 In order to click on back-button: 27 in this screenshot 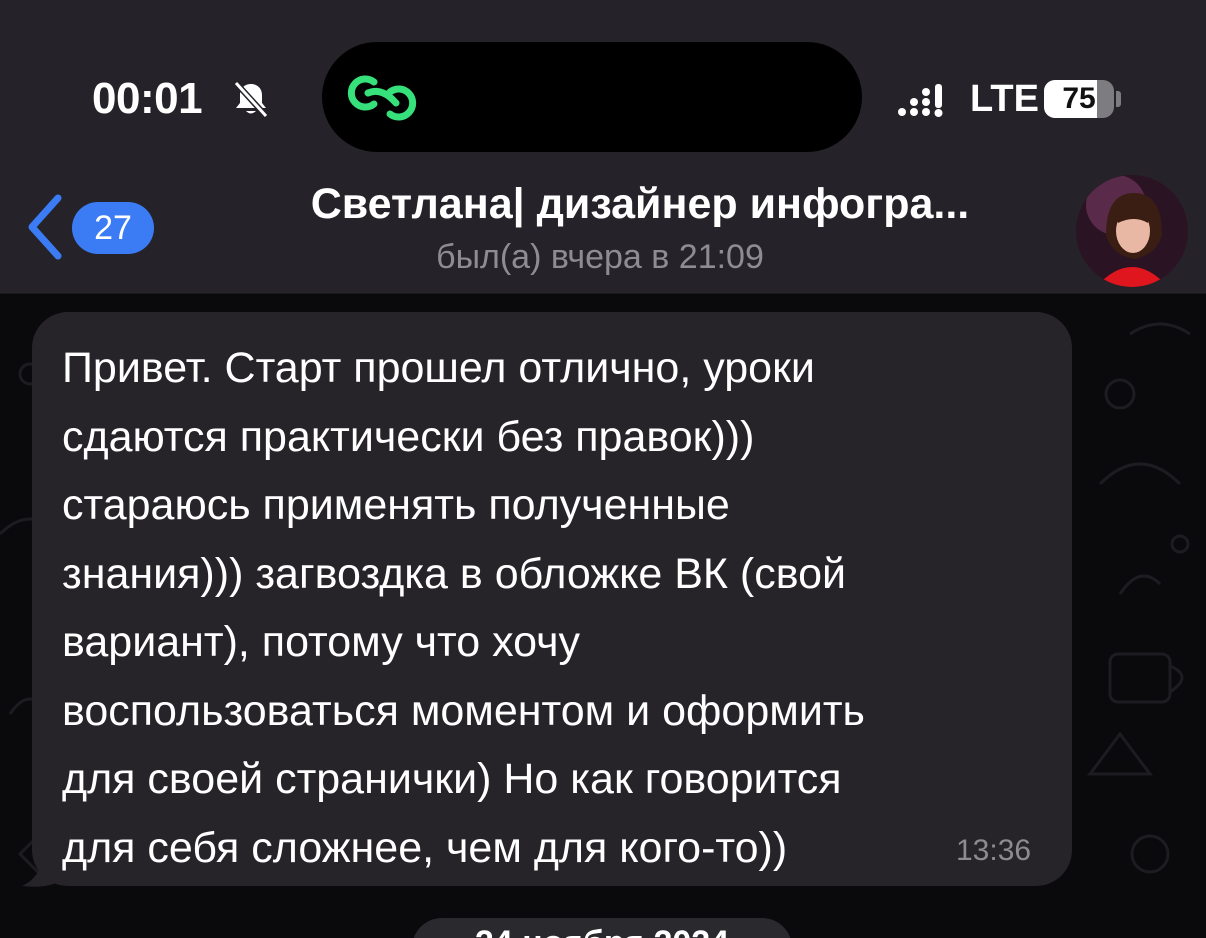, I will do `click(88, 228)`.